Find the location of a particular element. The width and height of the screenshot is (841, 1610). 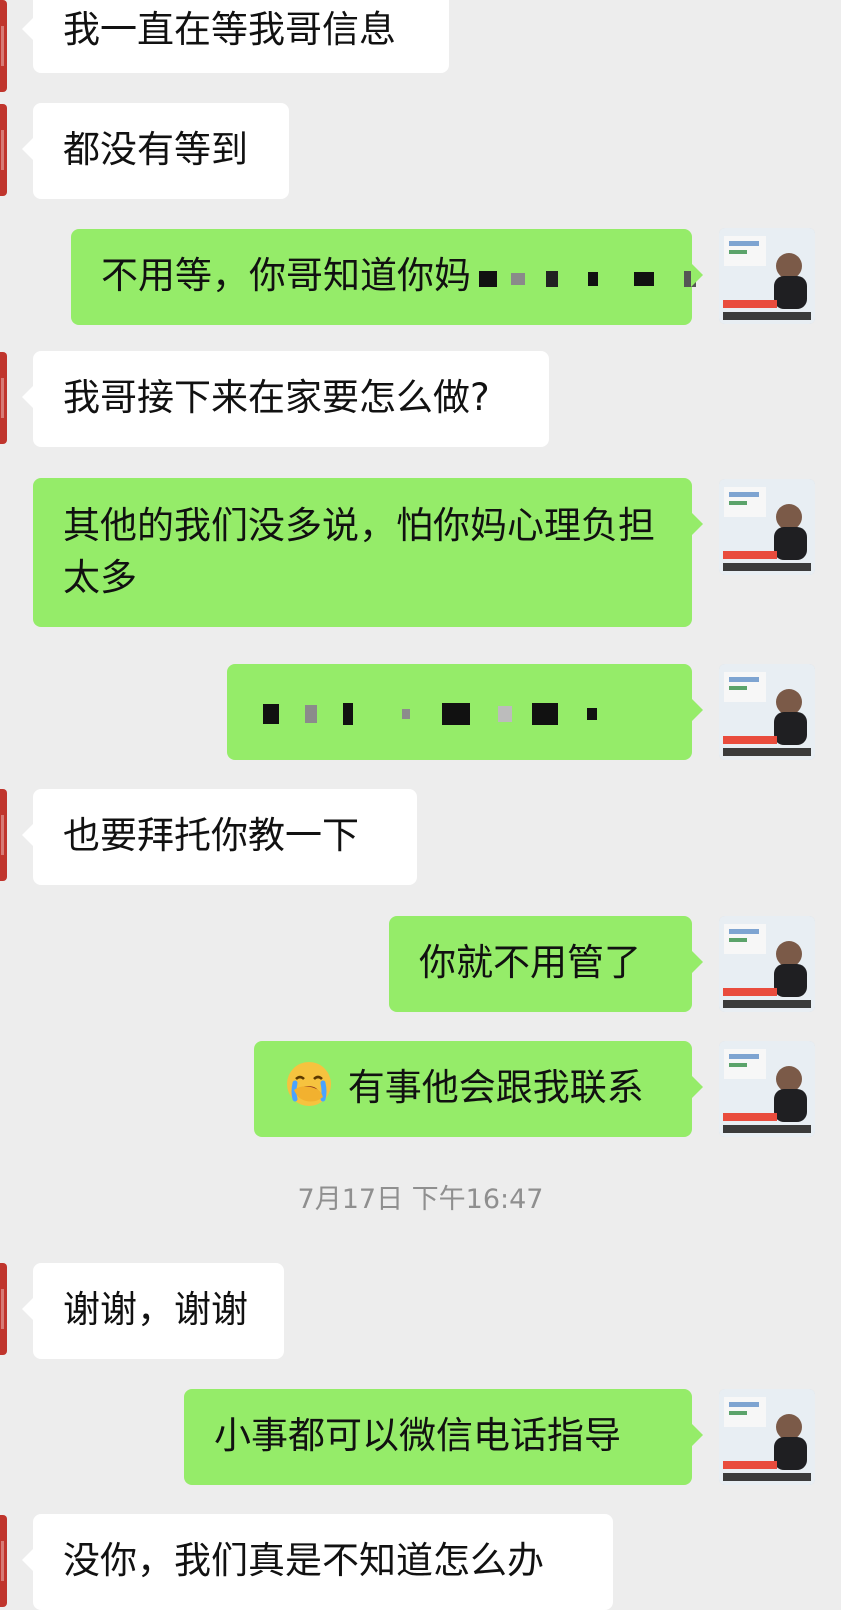

chat-timestamp: 7月17日 下午16:47 is located at coordinates (420, 1199).